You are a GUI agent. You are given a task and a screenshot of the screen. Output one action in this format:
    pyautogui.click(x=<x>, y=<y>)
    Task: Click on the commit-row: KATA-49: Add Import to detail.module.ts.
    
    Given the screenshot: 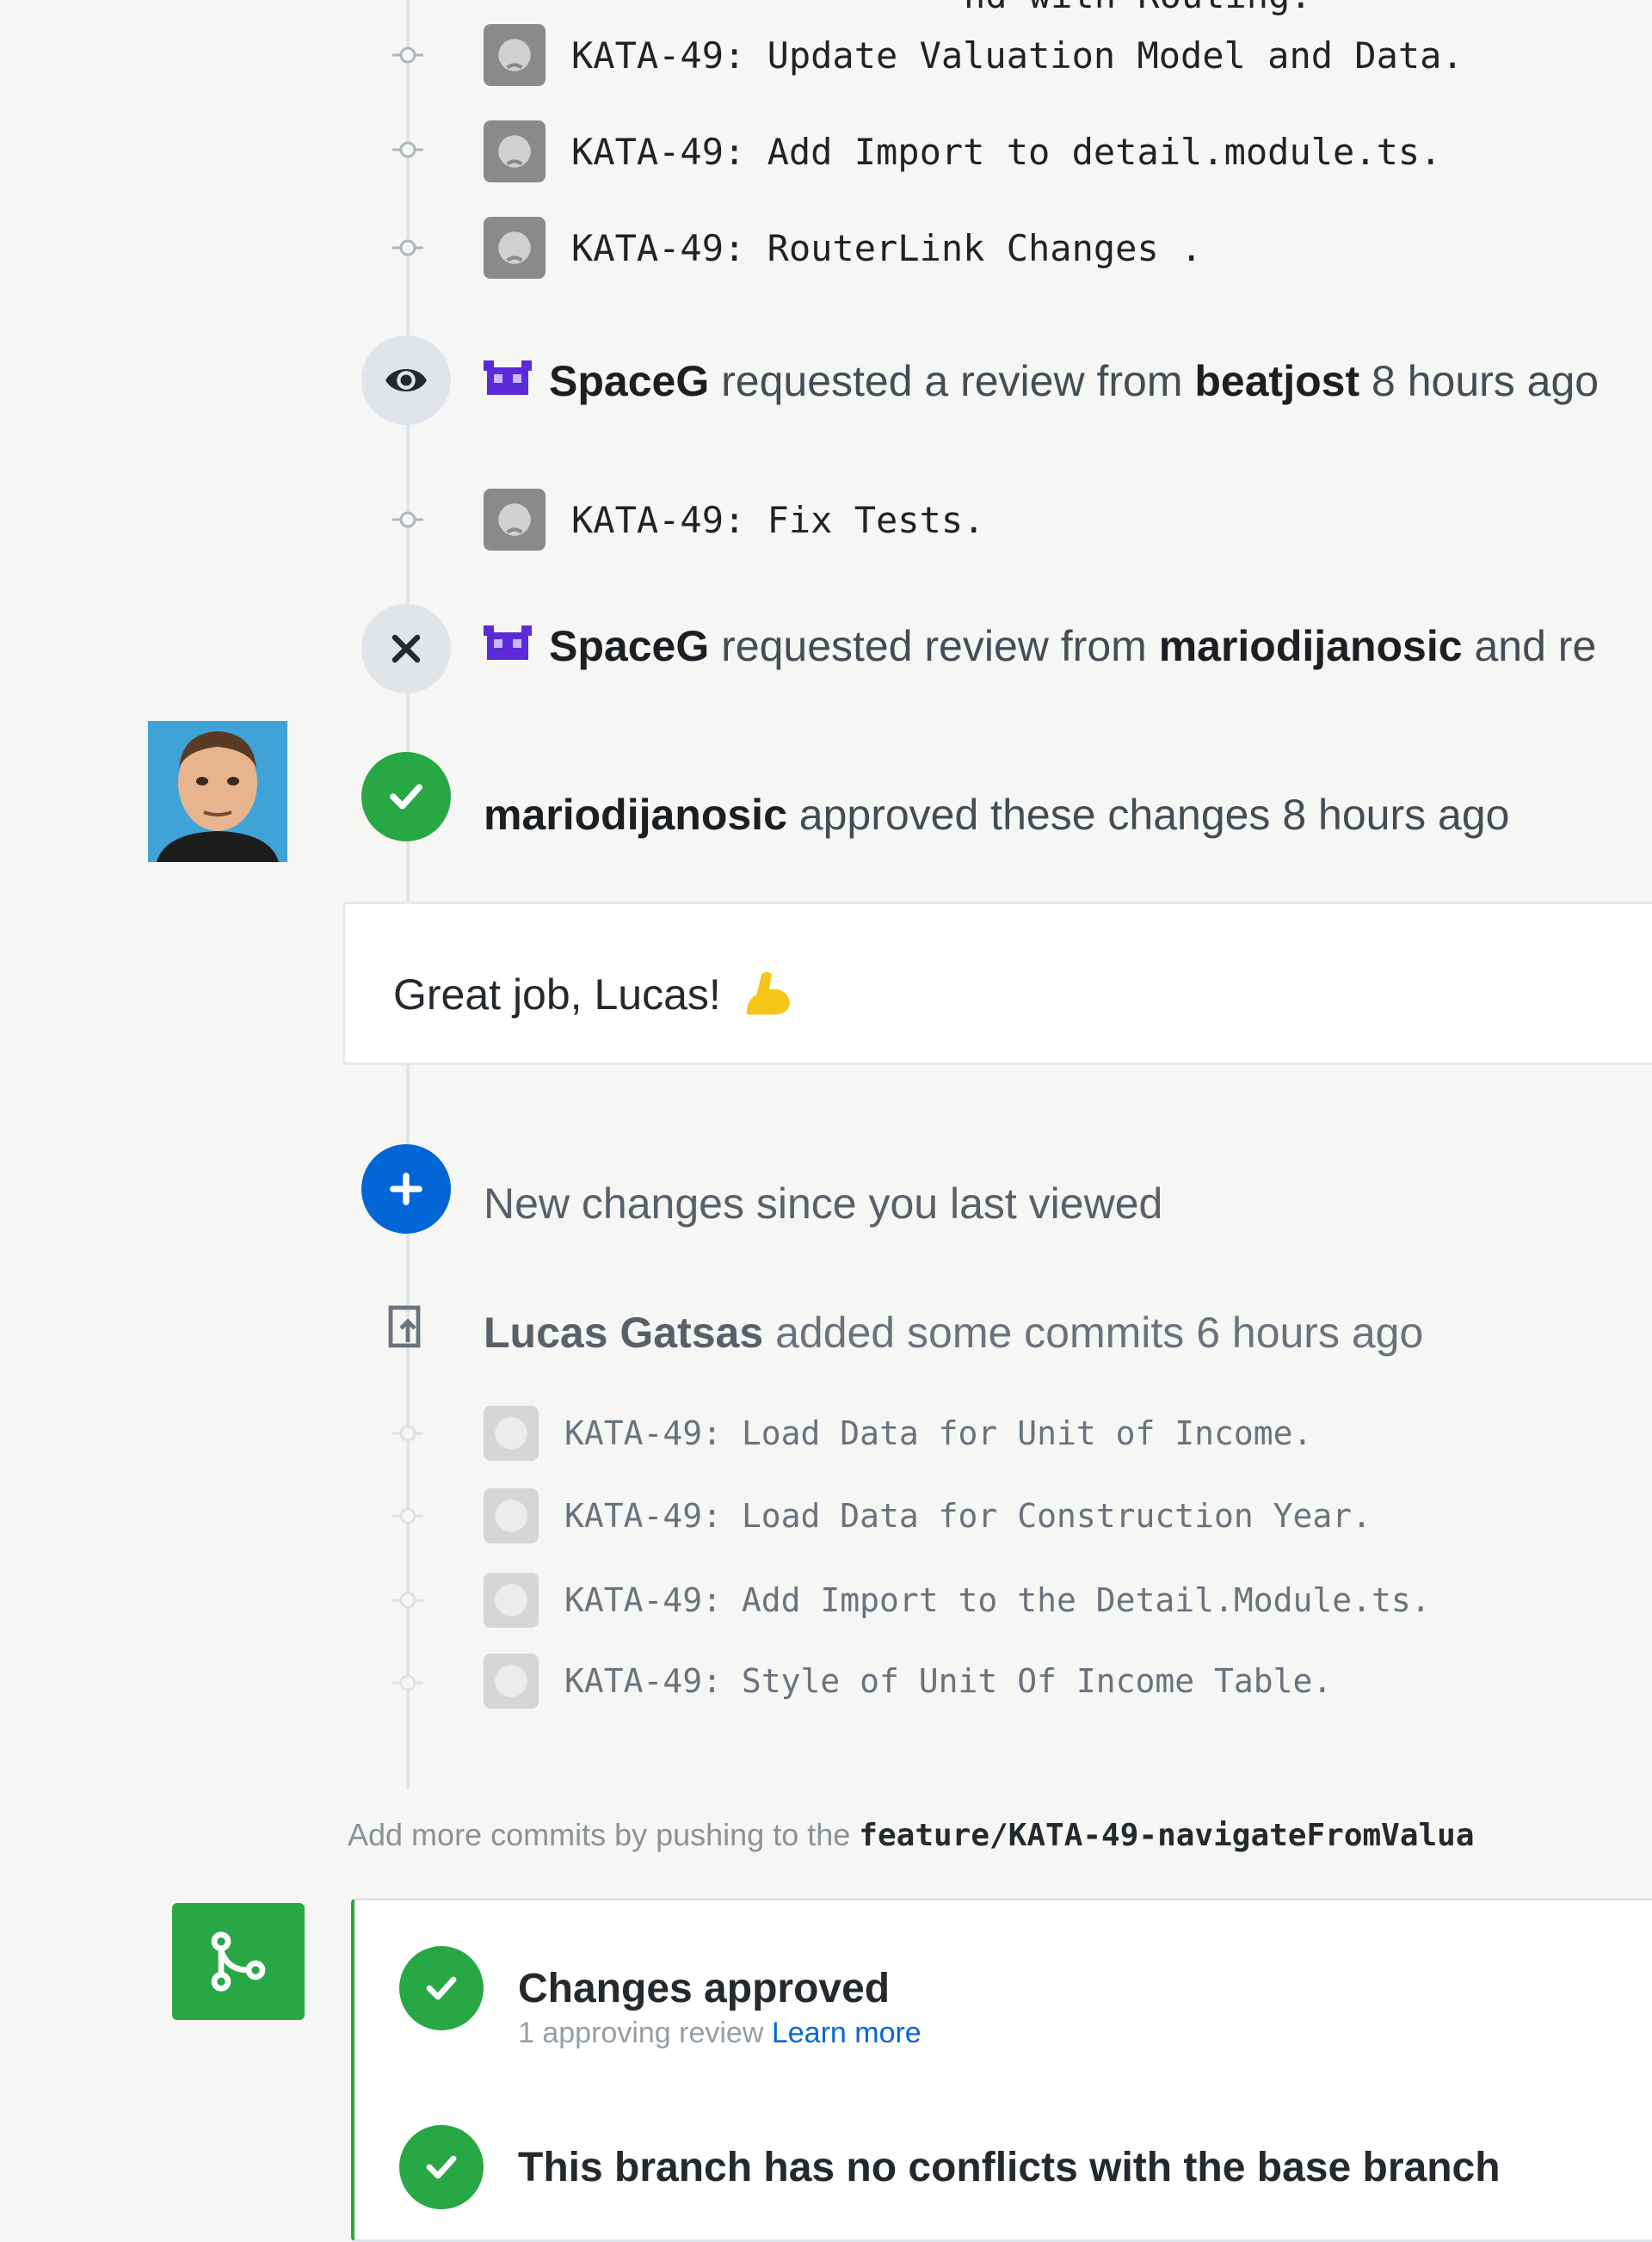 What is the action you would take?
    pyautogui.click(x=962, y=151)
    